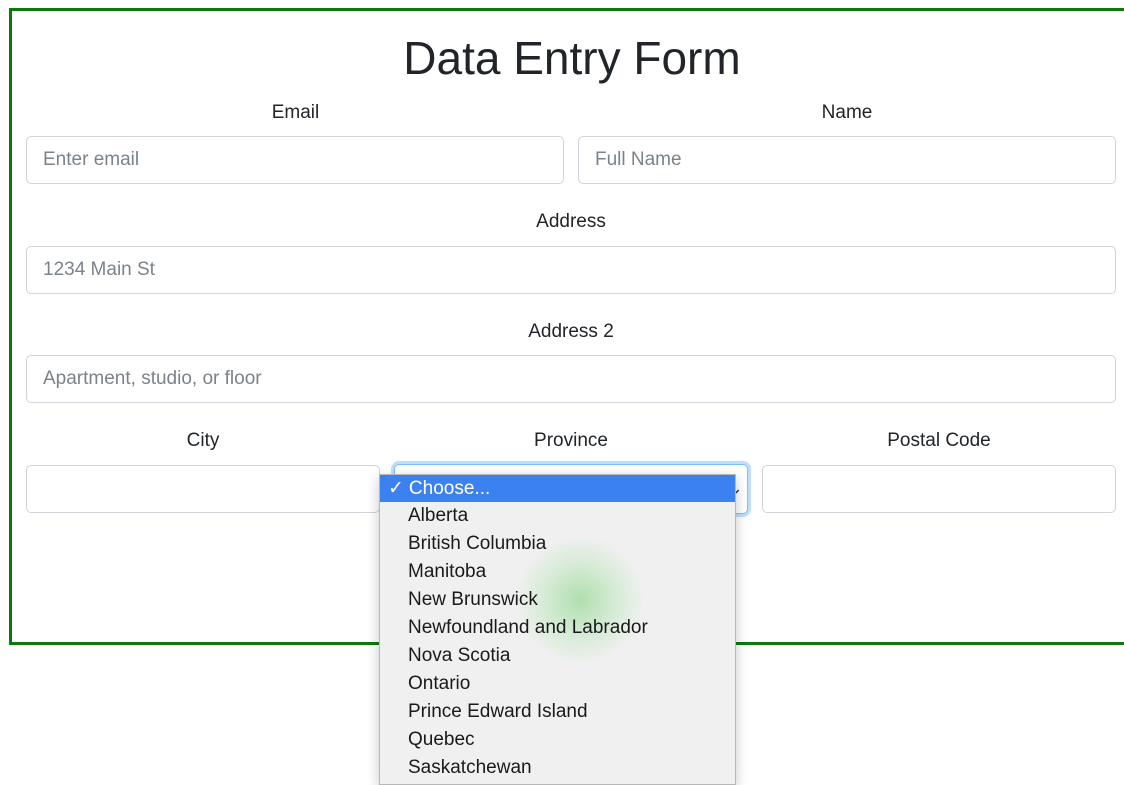 This screenshot has height=785, width=1124. I want to click on email-label: Email, so click(295, 112).